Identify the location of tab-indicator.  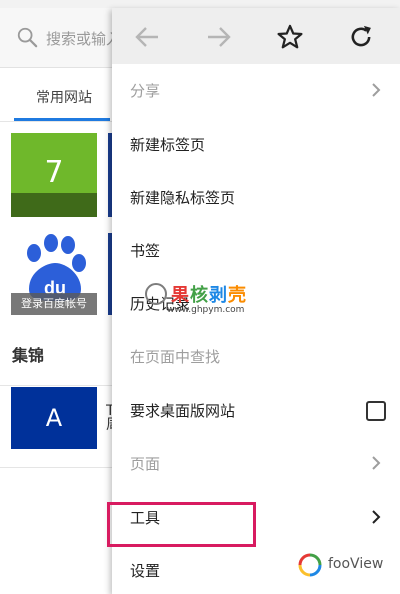
(62, 119).